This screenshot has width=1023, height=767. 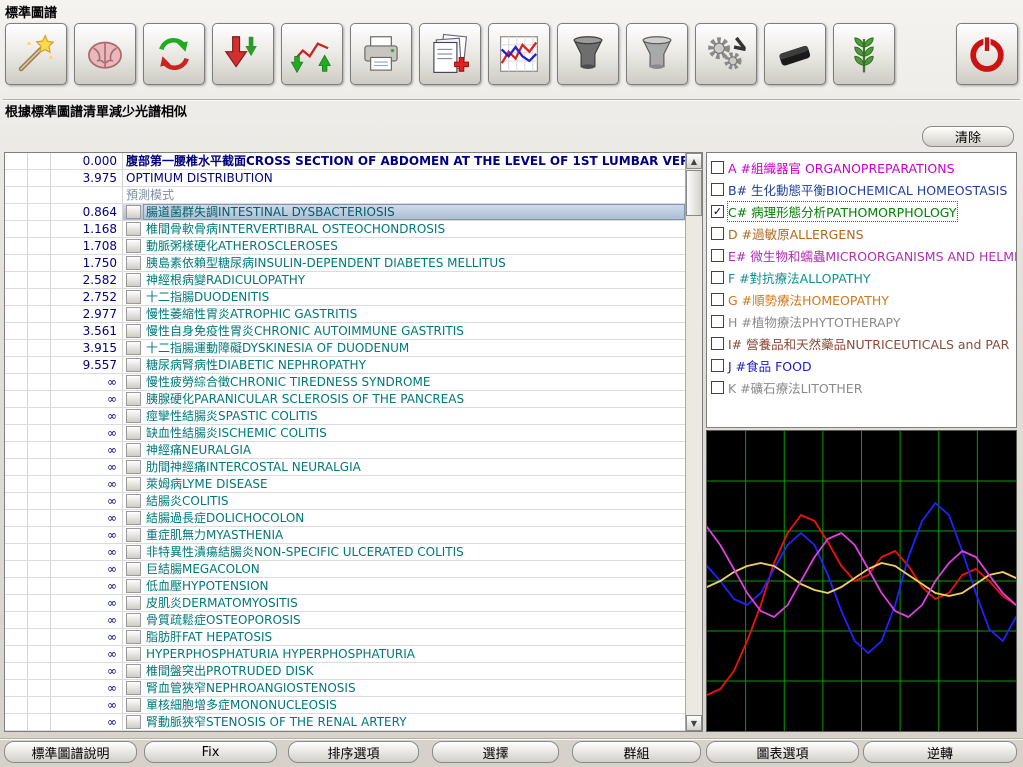 I want to click on table-row: ∞ 骨質疏鬆症OSTEOPOROSIS, so click(x=345, y=620).